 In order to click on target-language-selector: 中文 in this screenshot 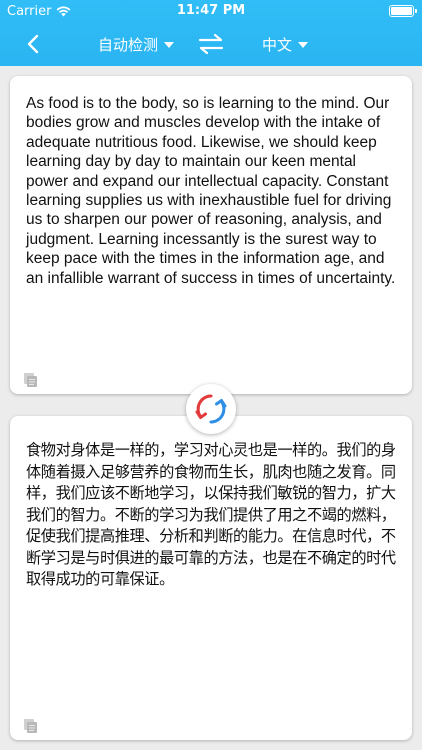, I will do `click(285, 44)`.